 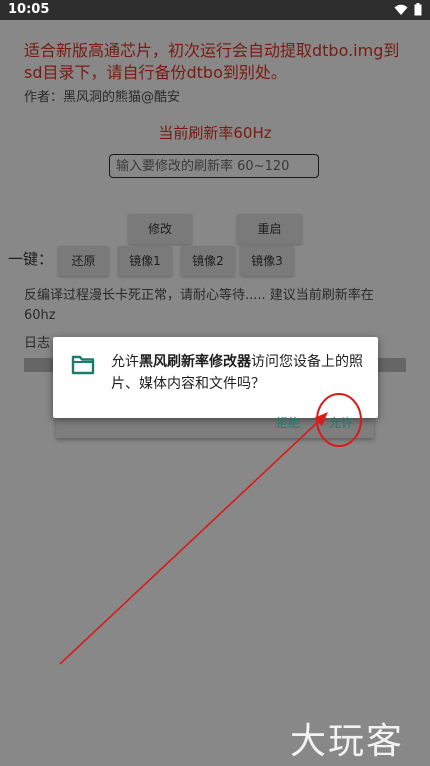 I want to click on status-bar: 10:05, so click(x=215, y=10).